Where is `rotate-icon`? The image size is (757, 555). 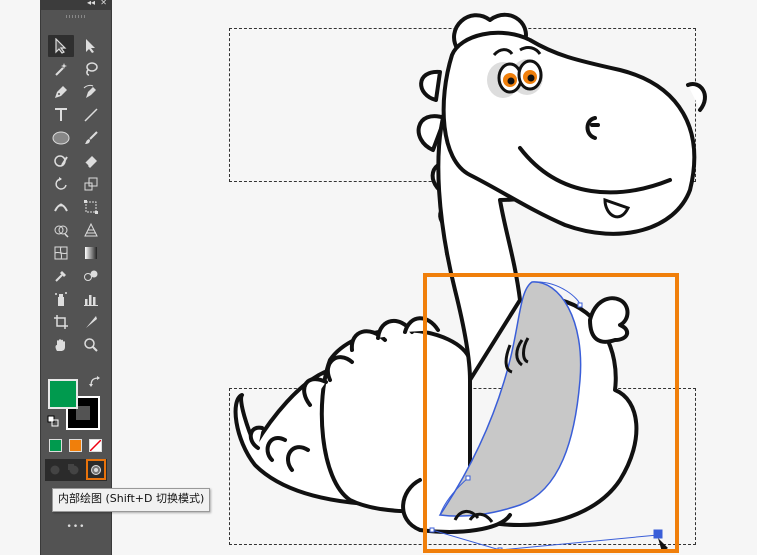
rotate-icon is located at coordinates (61, 183).